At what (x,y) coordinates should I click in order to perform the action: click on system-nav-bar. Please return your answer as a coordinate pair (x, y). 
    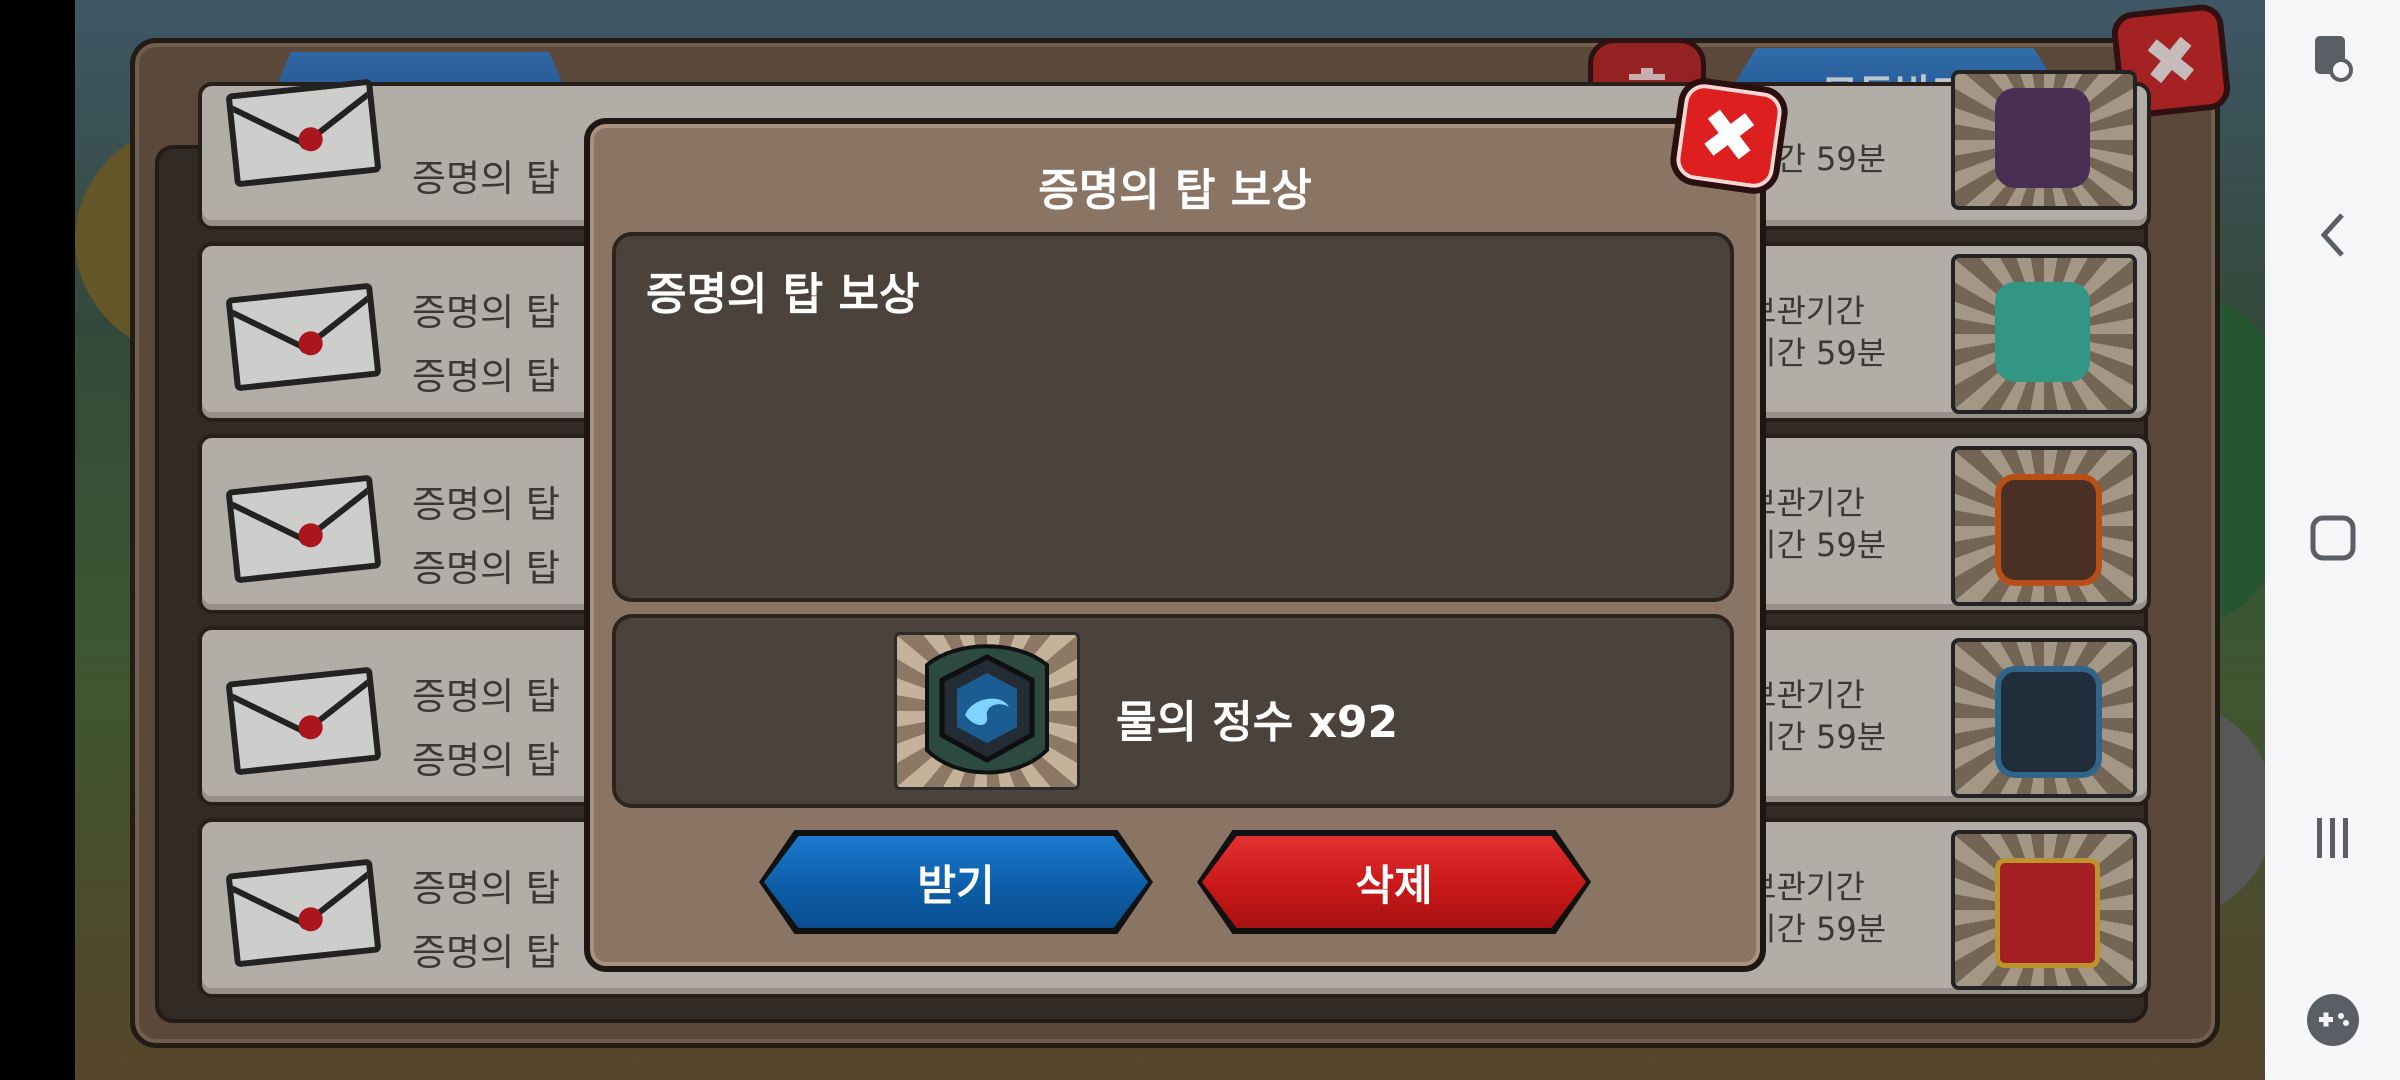
    Looking at the image, I should click on (2332, 540).